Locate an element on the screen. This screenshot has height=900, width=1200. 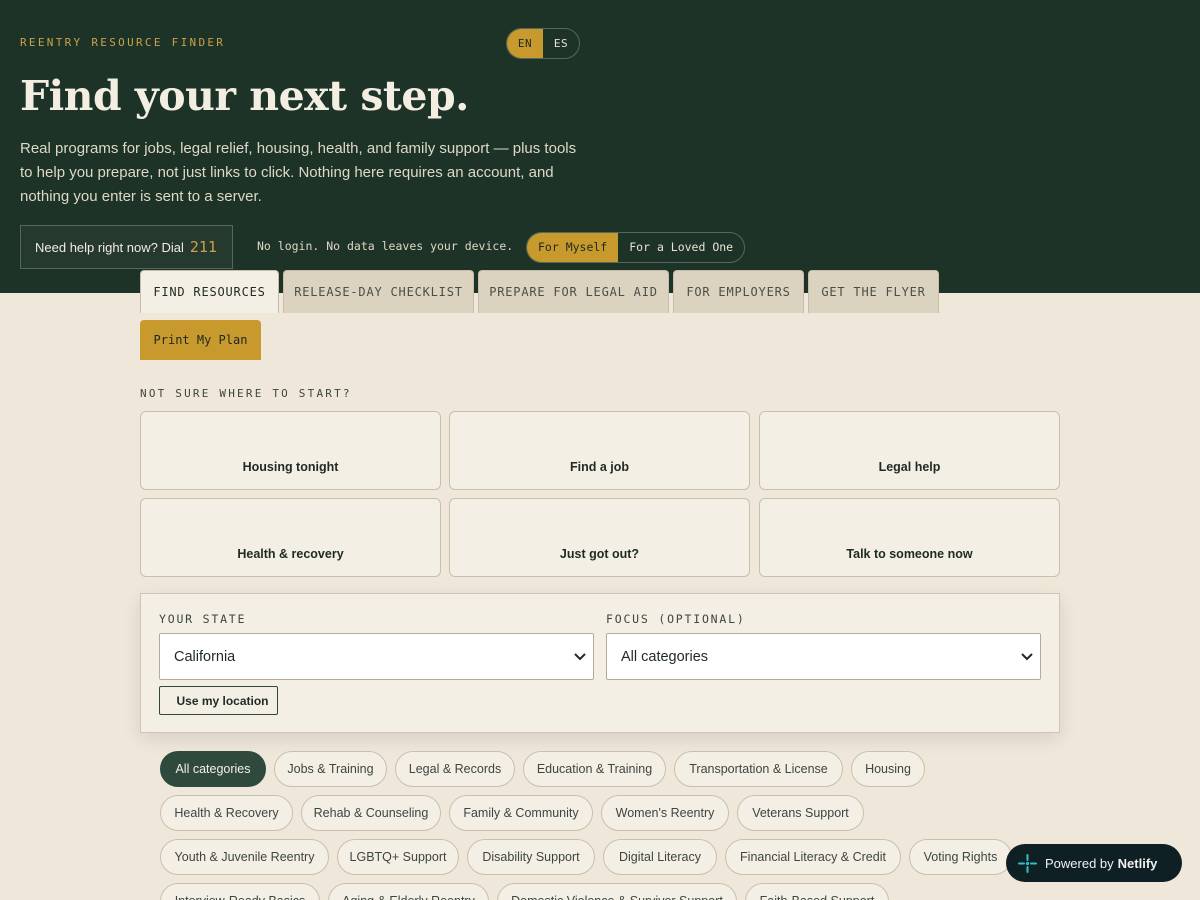
netlify-badge: Powered by Netlify is located at coordinates (1094, 863).